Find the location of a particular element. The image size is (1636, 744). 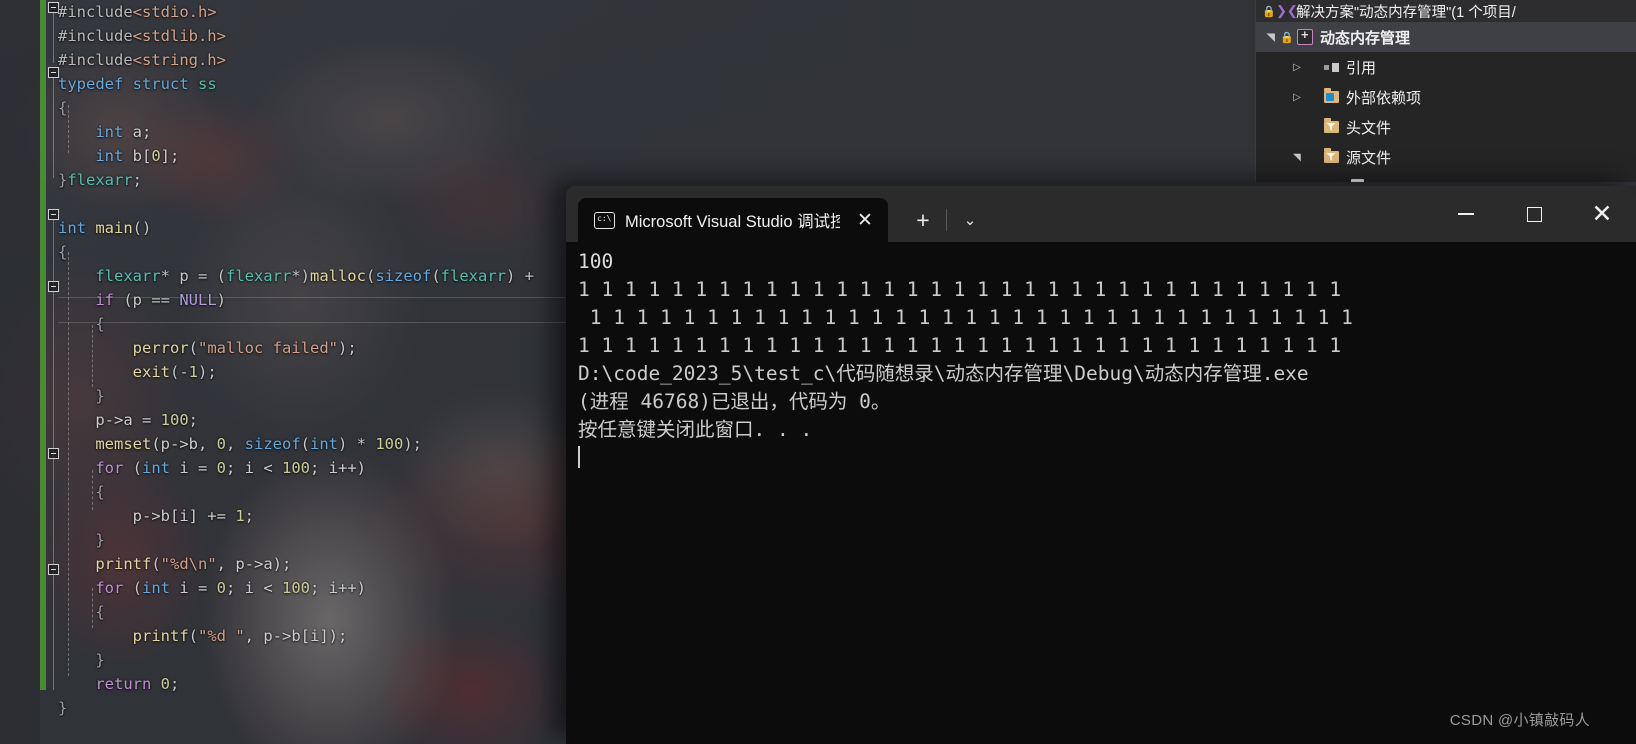

code-token: *) is located at coordinates (300, 276).